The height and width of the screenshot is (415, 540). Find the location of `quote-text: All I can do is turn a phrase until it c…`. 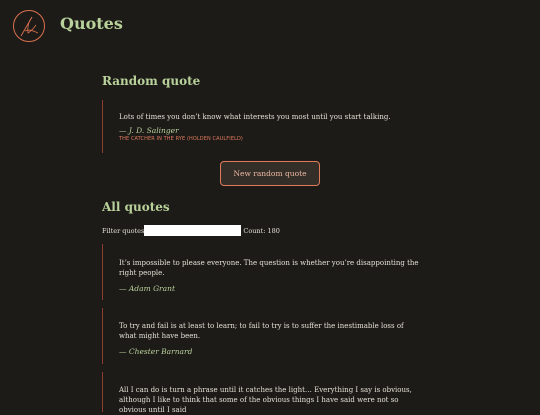

quote-text: All I can do is turn a phrase until it c… is located at coordinates (265, 400).